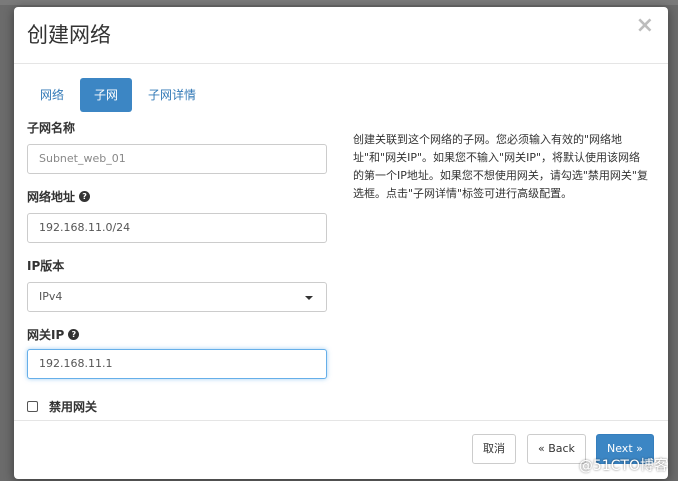 Image resolution: width=678 pixels, height=481 pixels. I want to click on ip-version-label-text: IP版本, so click(46, 265).